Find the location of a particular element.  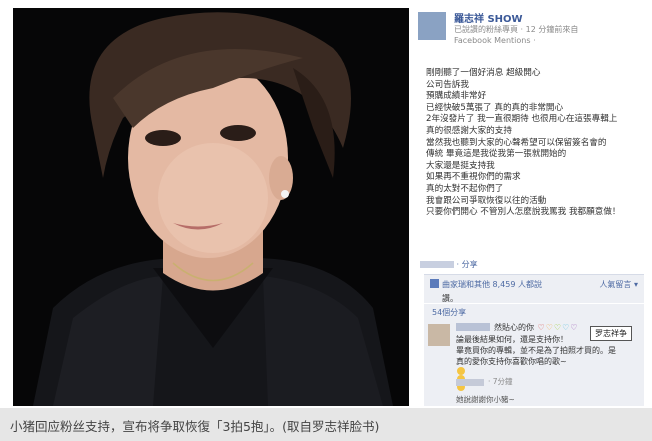

post-line: 真的太對不起你們了 is located at coordinates (465, 188).